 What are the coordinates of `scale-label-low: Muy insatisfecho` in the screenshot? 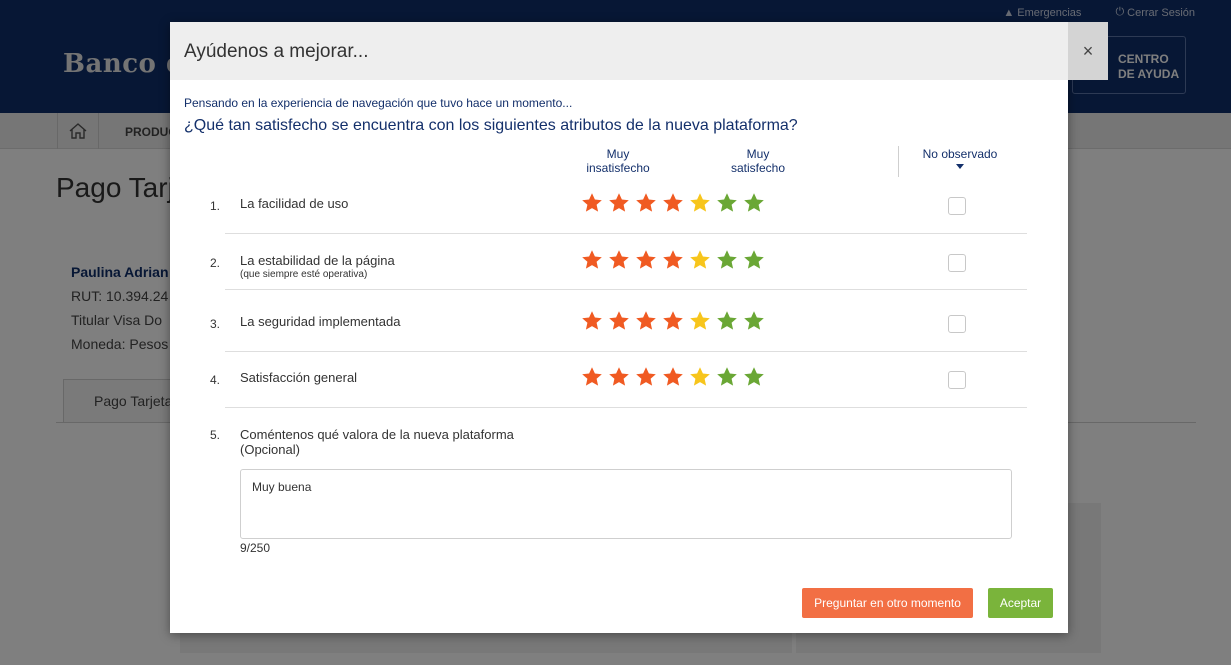 It's located at (618, 161).